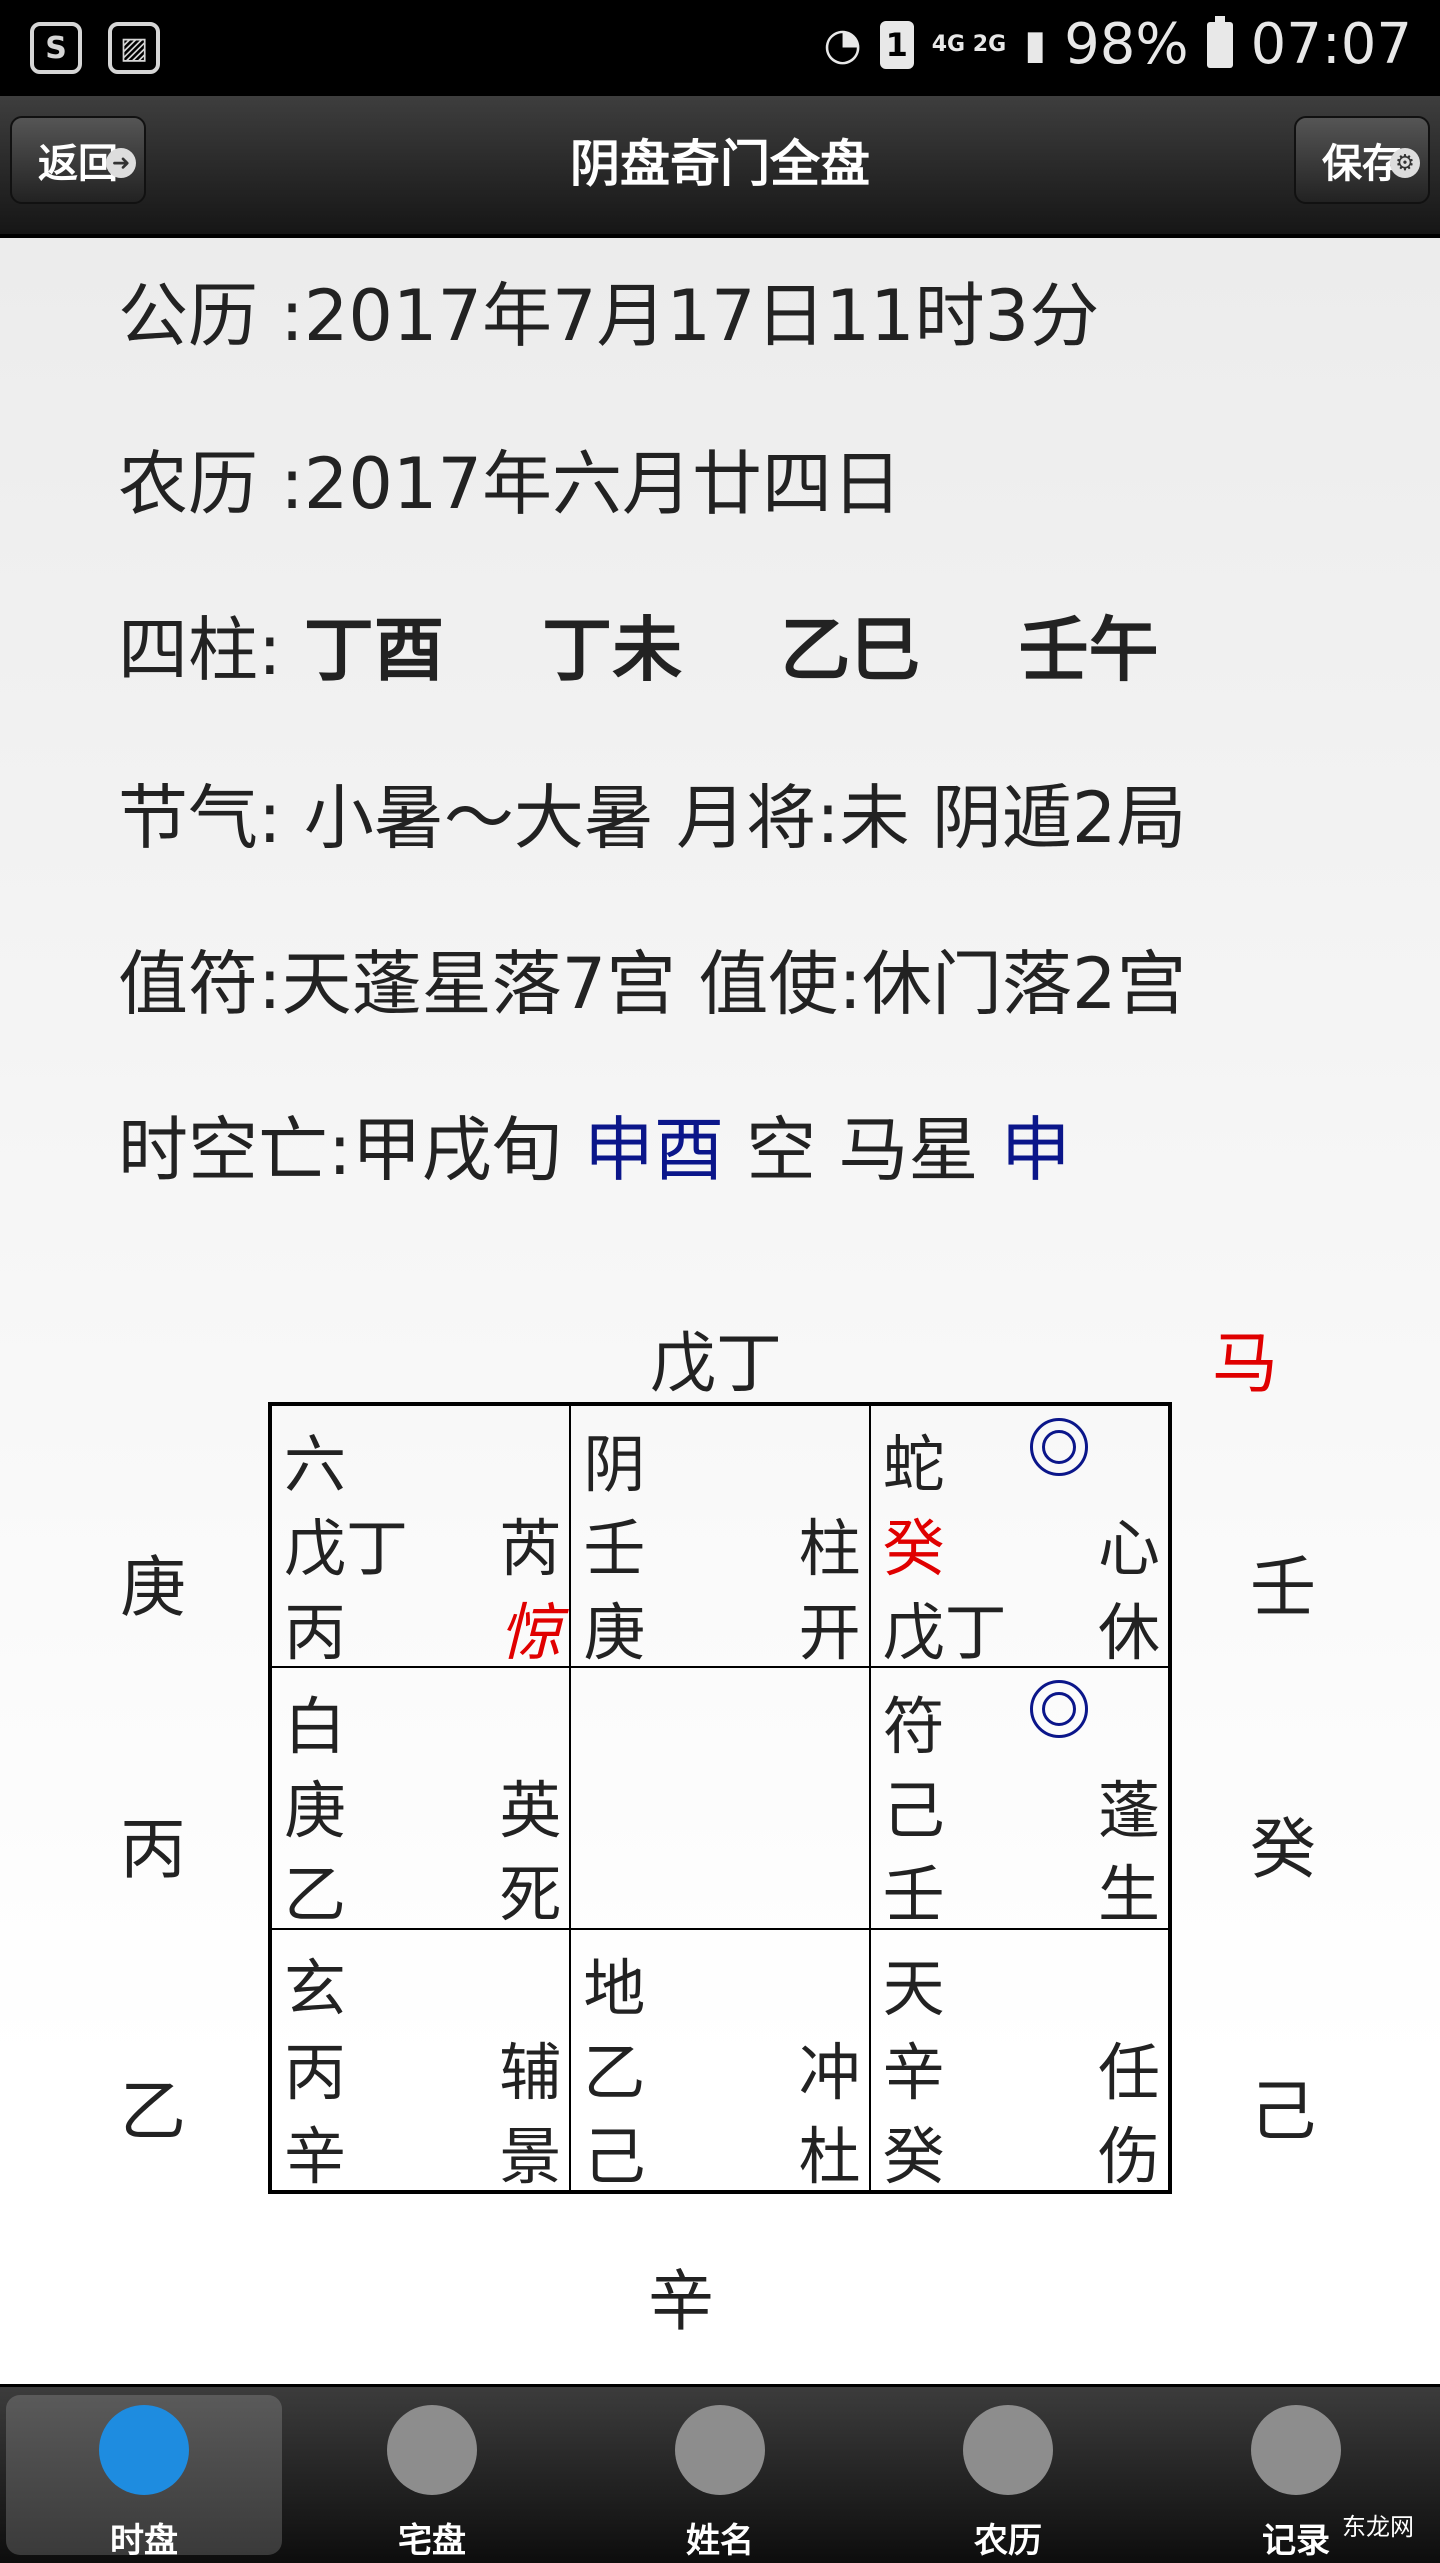 The height and width of the screenshot is (2563, 1440). I want to click on battery-percent: 98%, so click(1126, 44).